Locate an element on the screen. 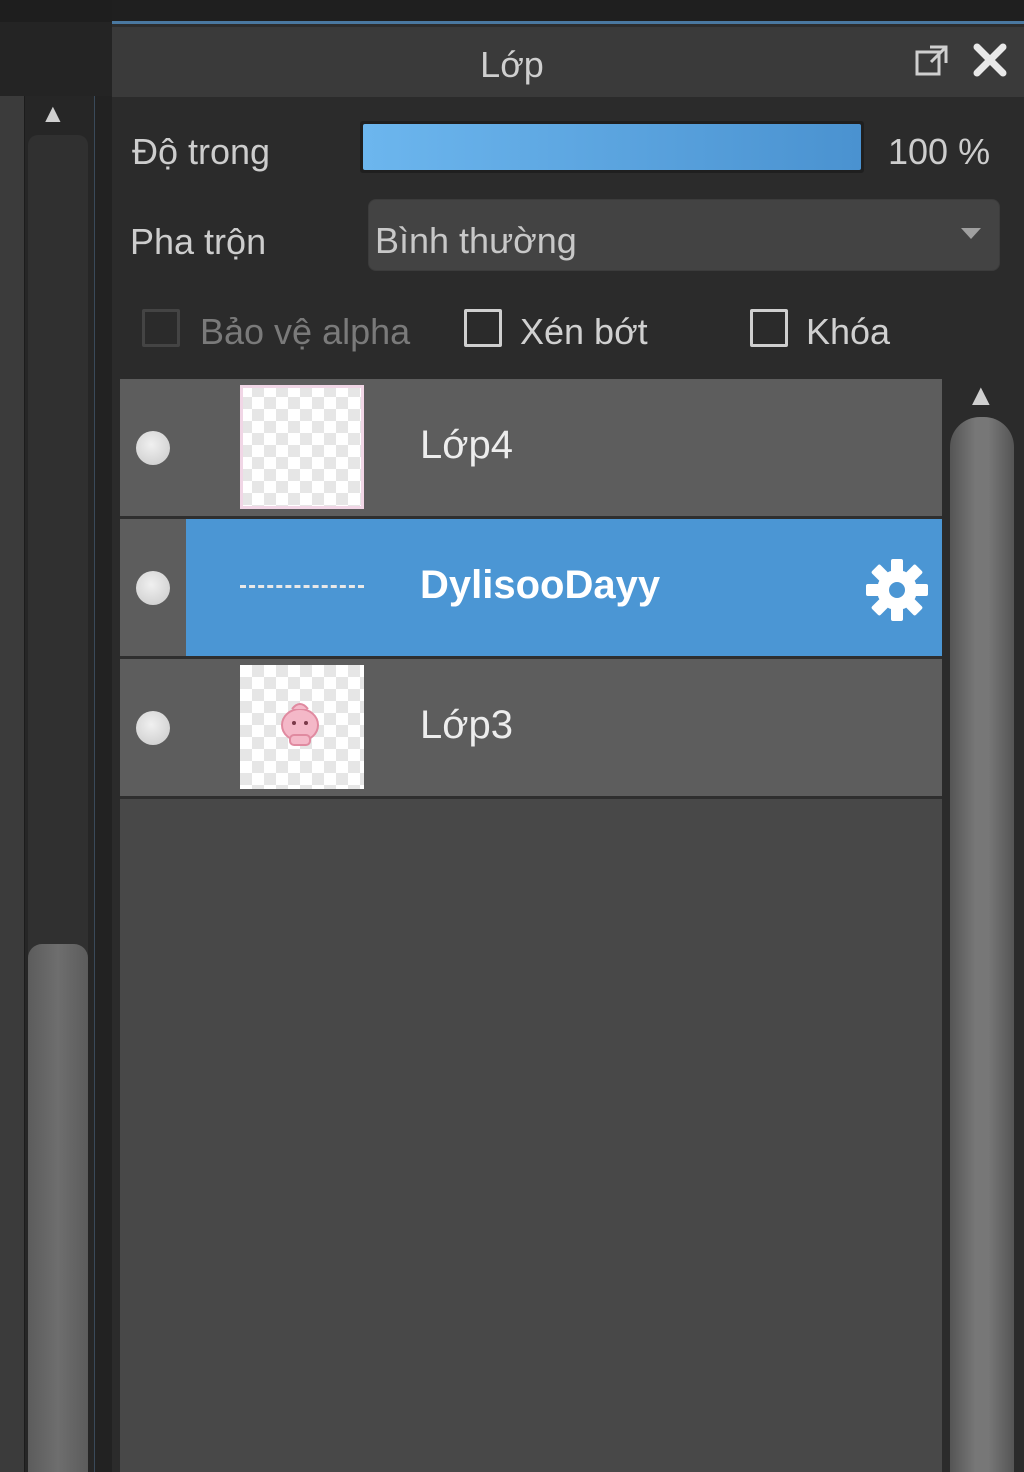  chevron-down-icon is located at coordinates (971, 233).